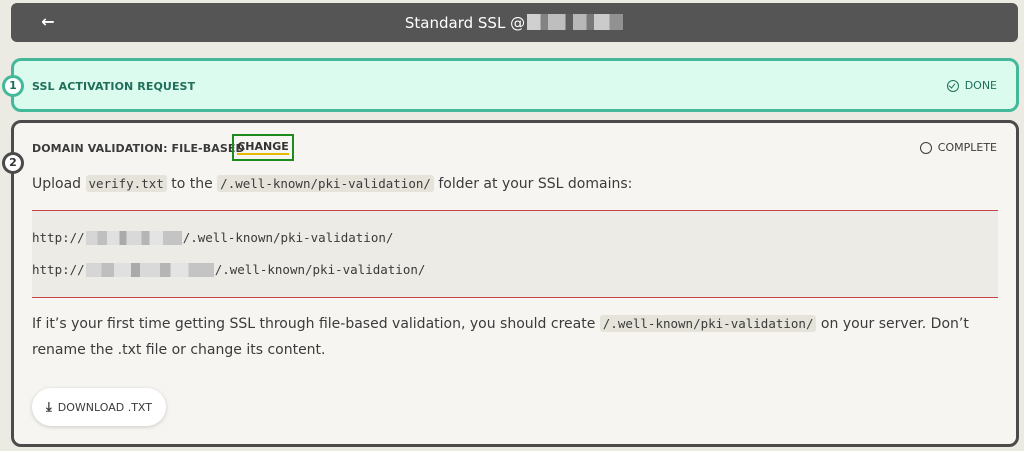 The width and height of the screenshot is (1024, 451). What do you see at coordinates (967, 147) in the screenshot?
I see `status-complete-label: COMPLETE` at bounding box center [967, 147].